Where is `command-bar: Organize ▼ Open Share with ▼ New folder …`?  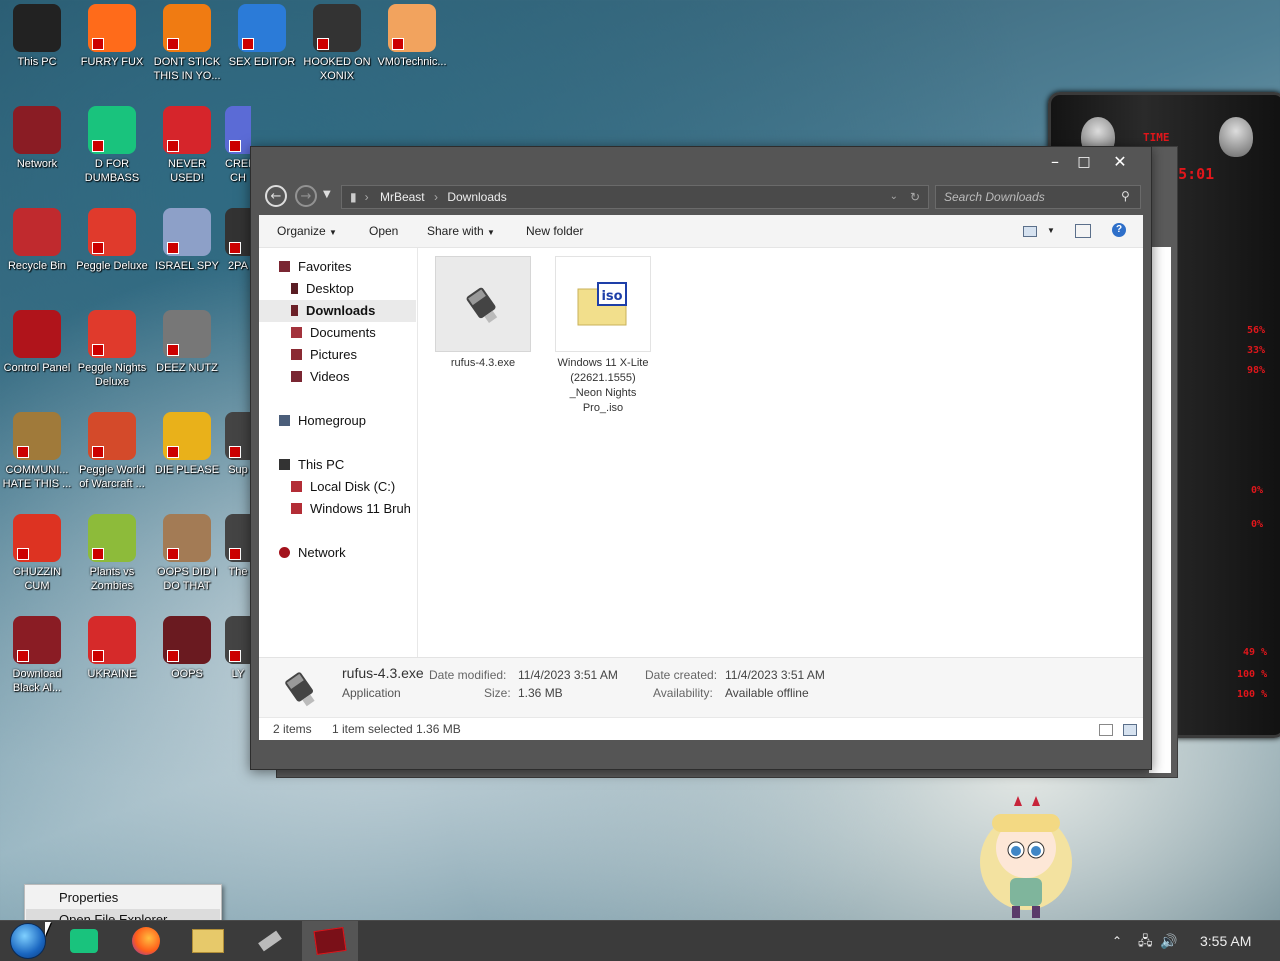 command-bar: Organize ▼ Open Share with ▼ New folder … is located at coordinates (701, 231).